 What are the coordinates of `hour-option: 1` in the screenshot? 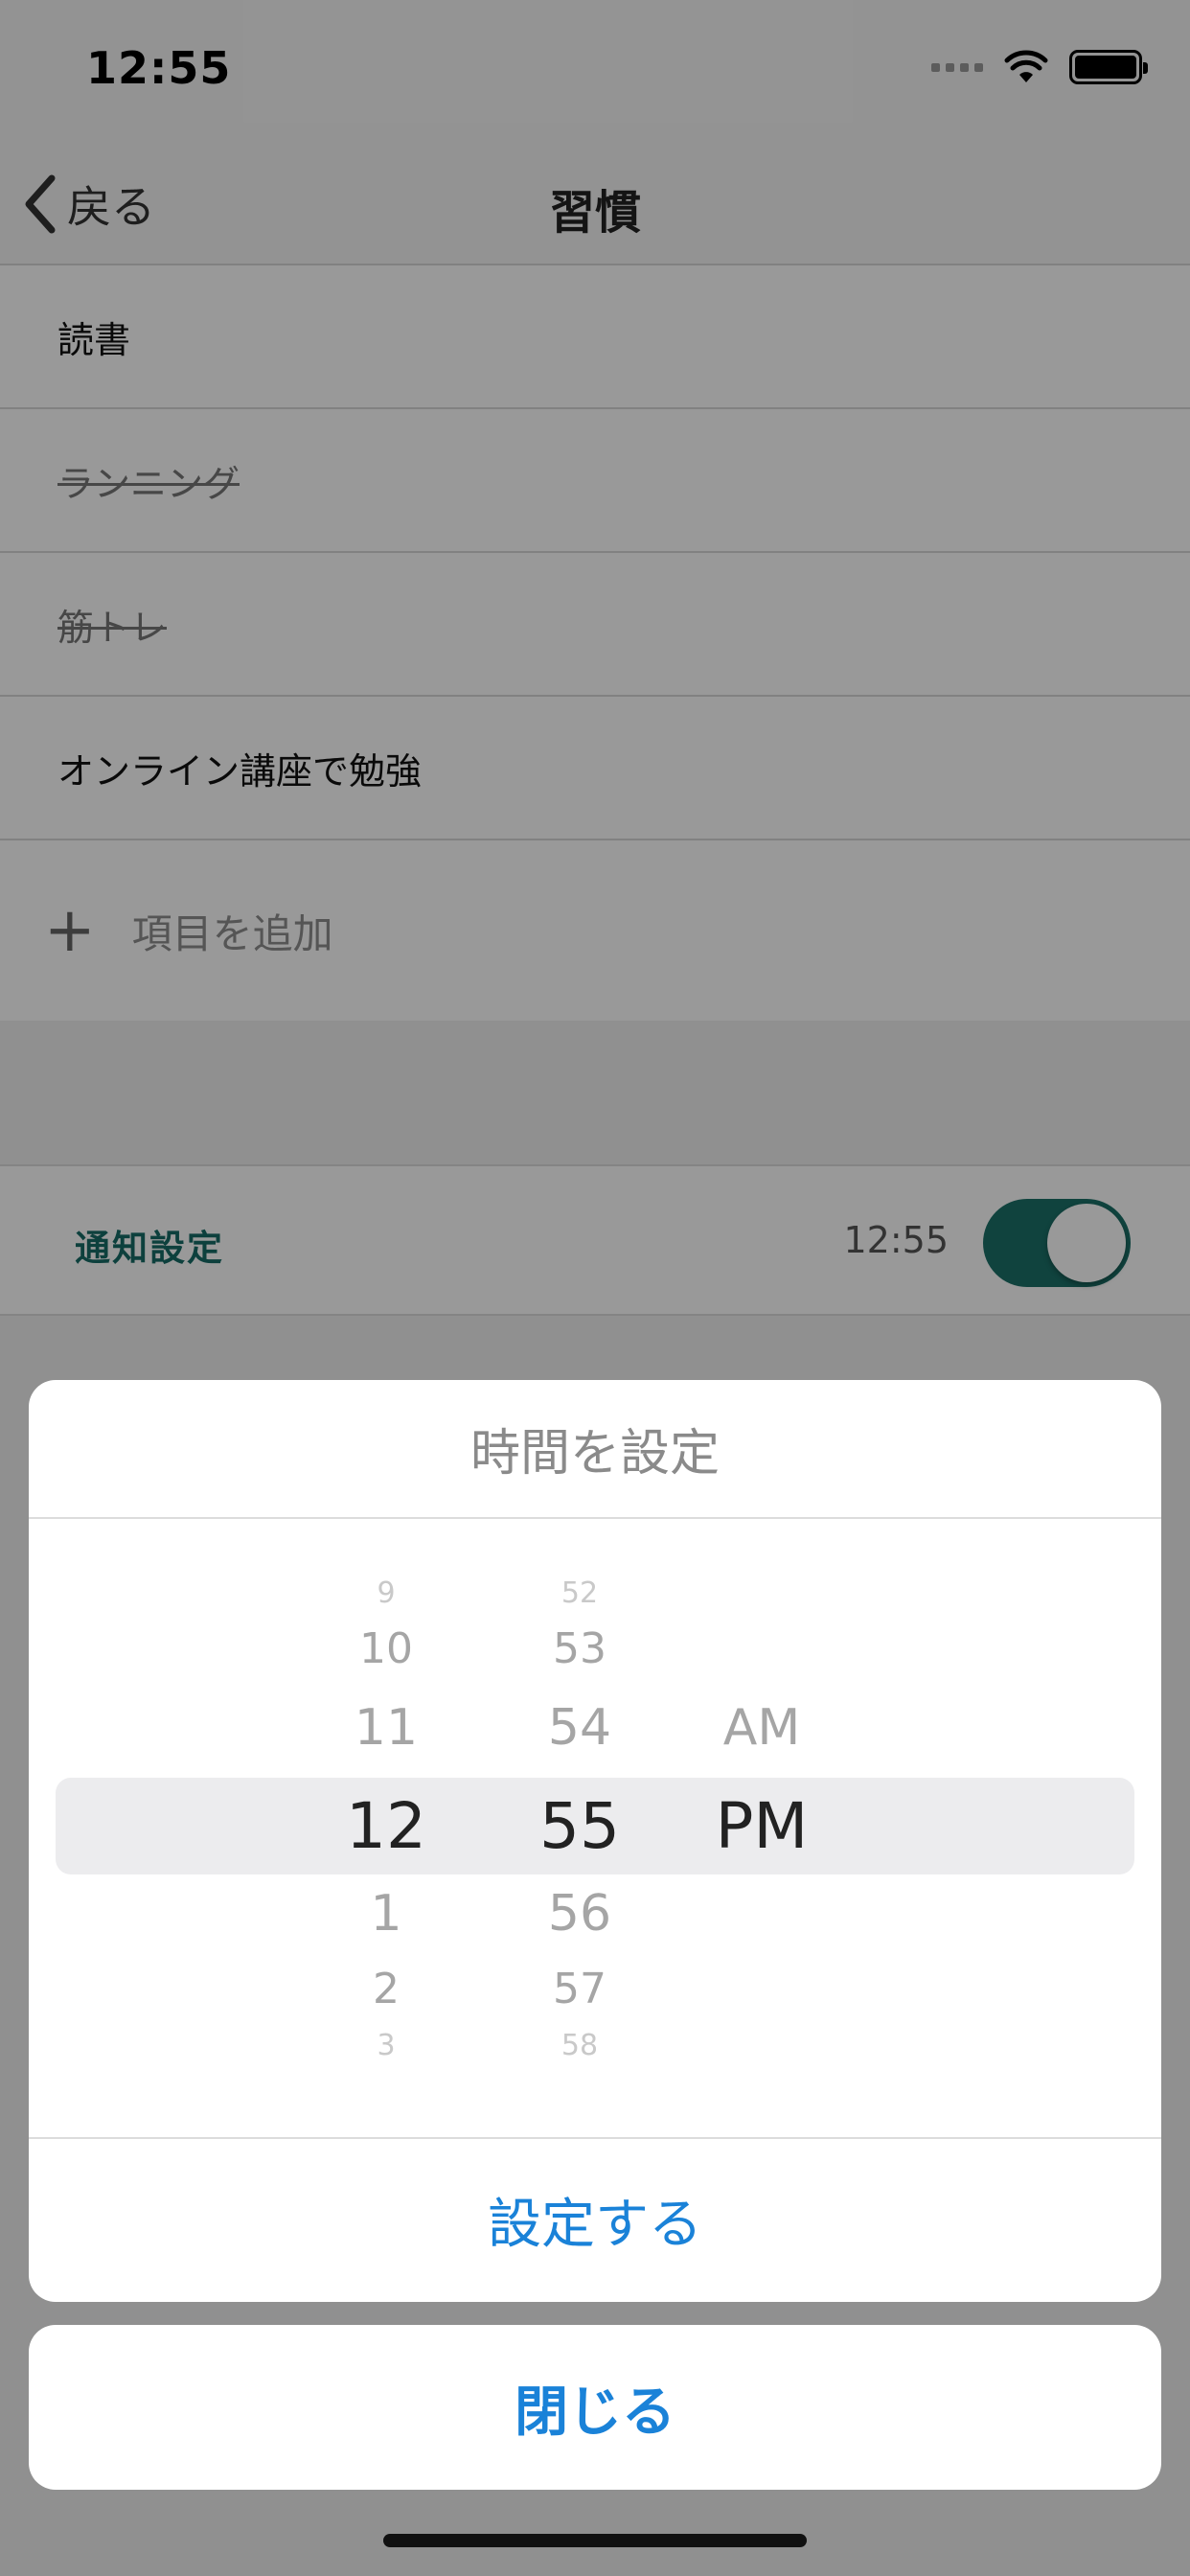 It's located at (387, 1914).